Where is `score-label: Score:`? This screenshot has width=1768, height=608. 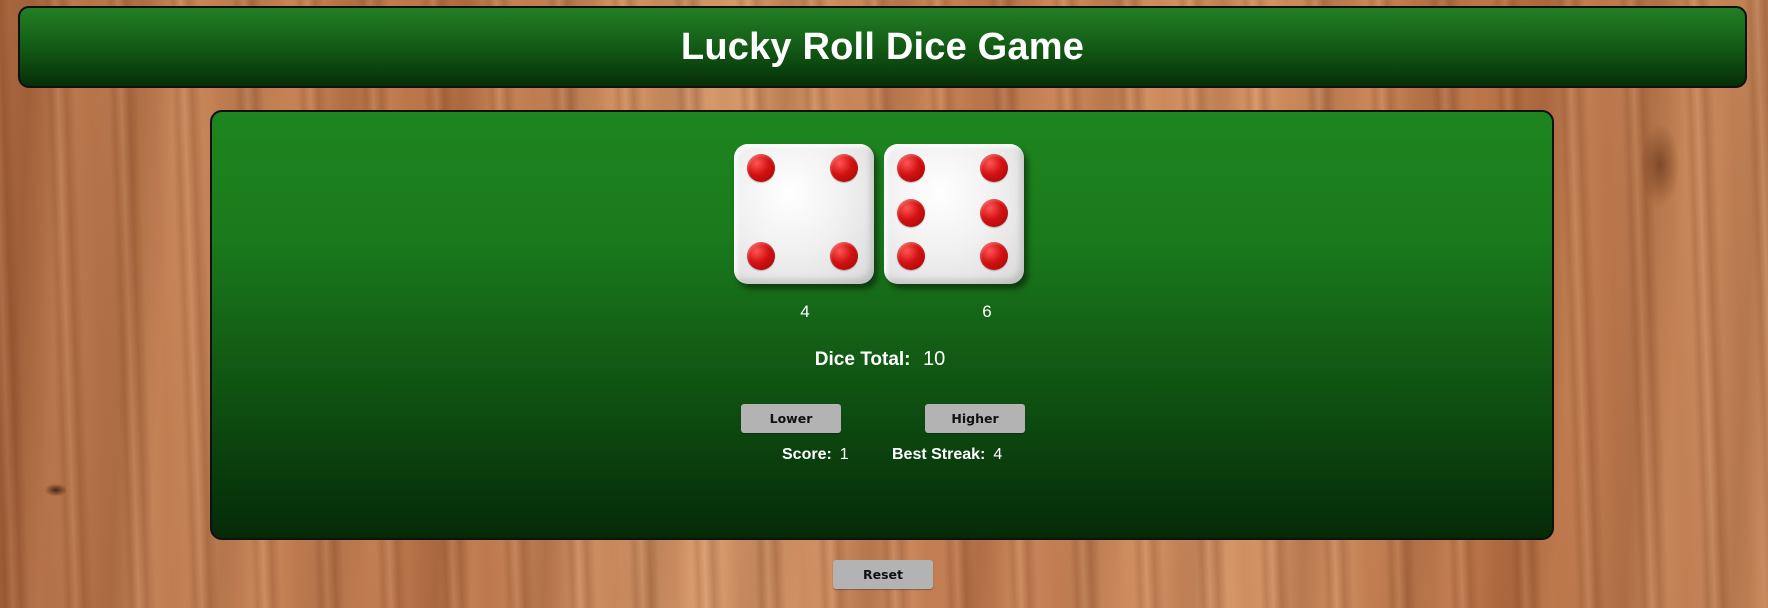 score-label: Score: is located at coordinates (807, 454).